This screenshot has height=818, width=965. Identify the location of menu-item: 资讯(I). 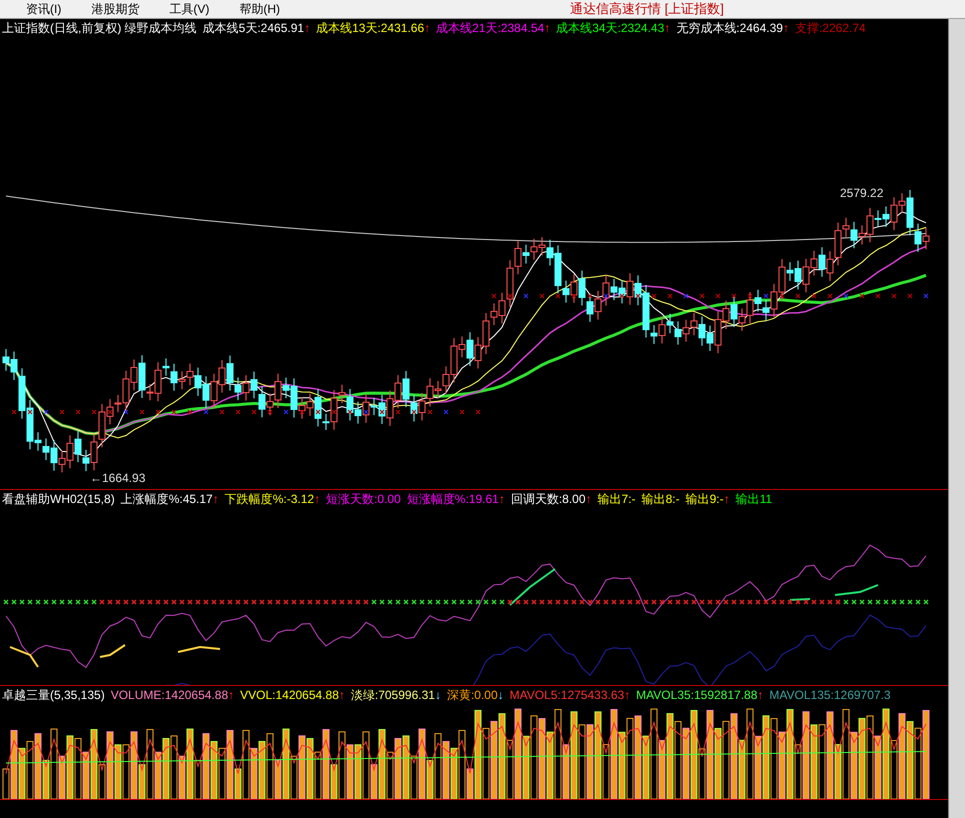
(44, 9).